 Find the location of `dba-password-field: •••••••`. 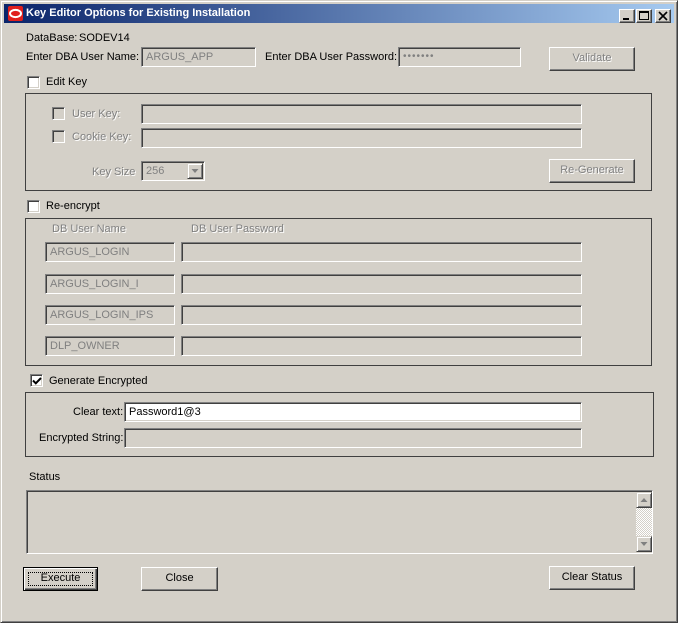

dba-password-field: ••••••• is located at coordinates (459, 57).